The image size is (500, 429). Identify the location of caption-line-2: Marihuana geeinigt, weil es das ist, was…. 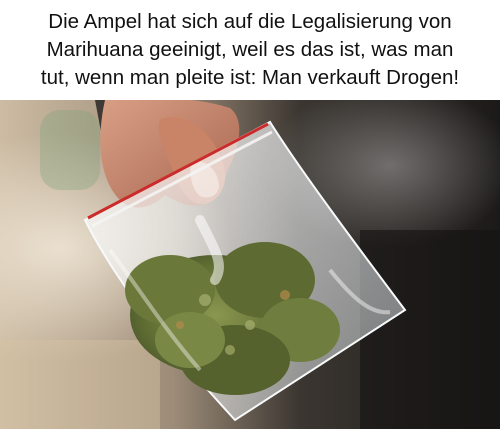
(250, 49).